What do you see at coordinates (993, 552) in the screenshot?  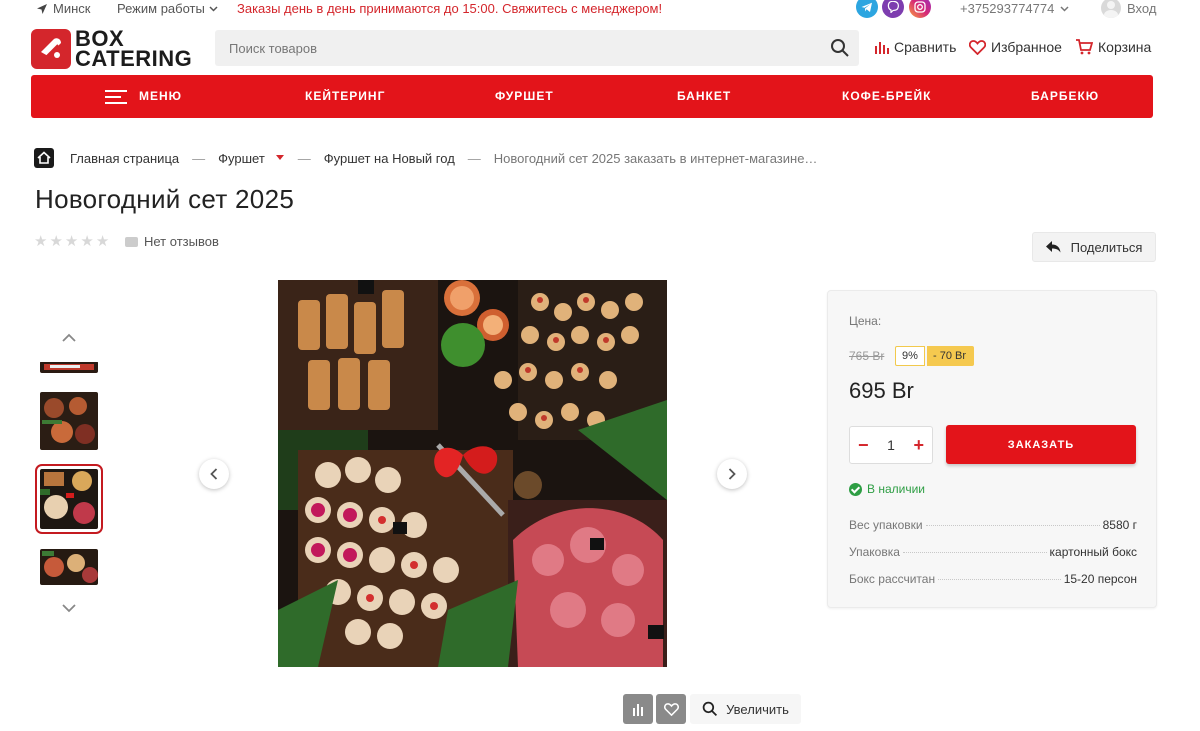 I see `property-row: Упаковка картонный бокс` at bounding box center [993, 552].